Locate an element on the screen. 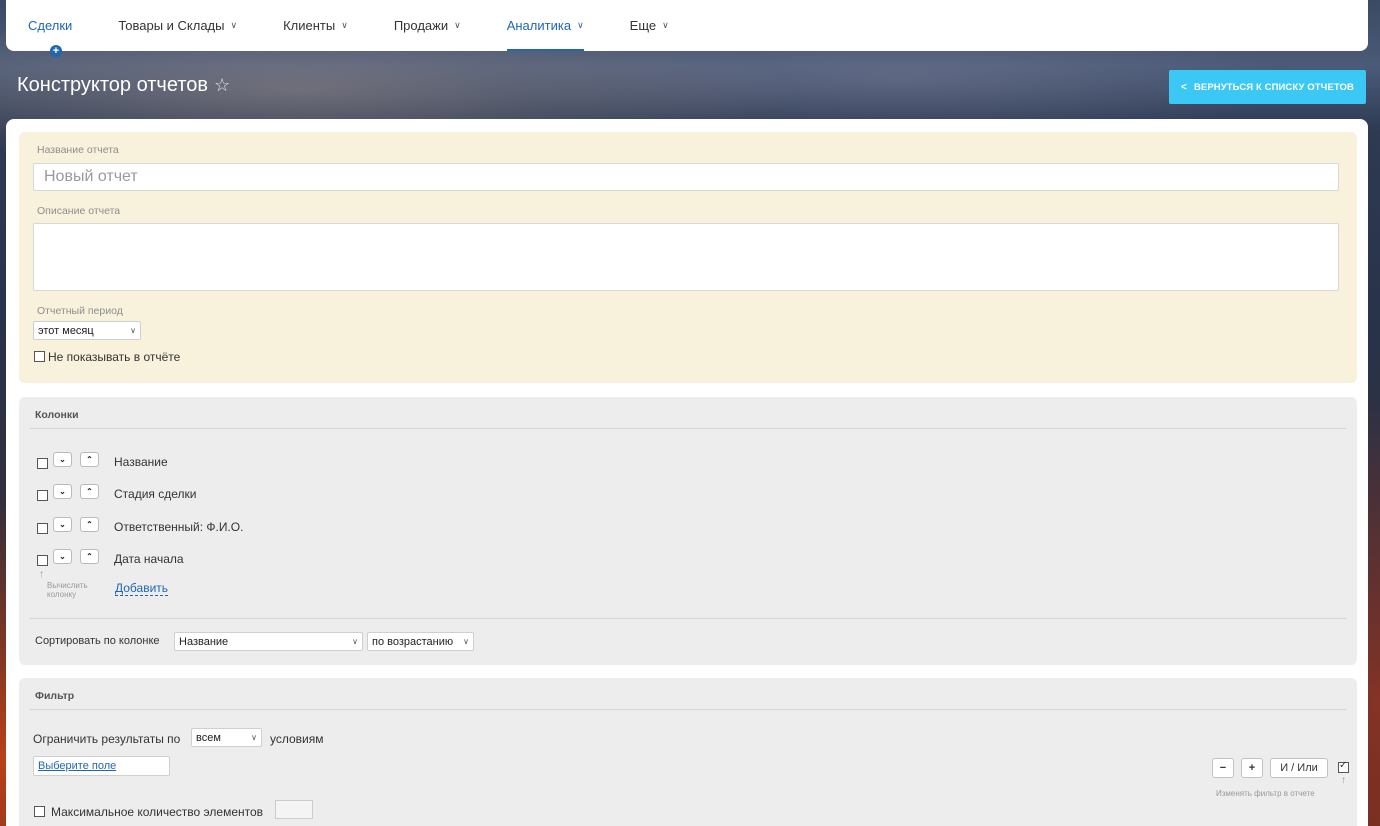  sort-order-value: по возрастанию is located at coordinates (413, 641).